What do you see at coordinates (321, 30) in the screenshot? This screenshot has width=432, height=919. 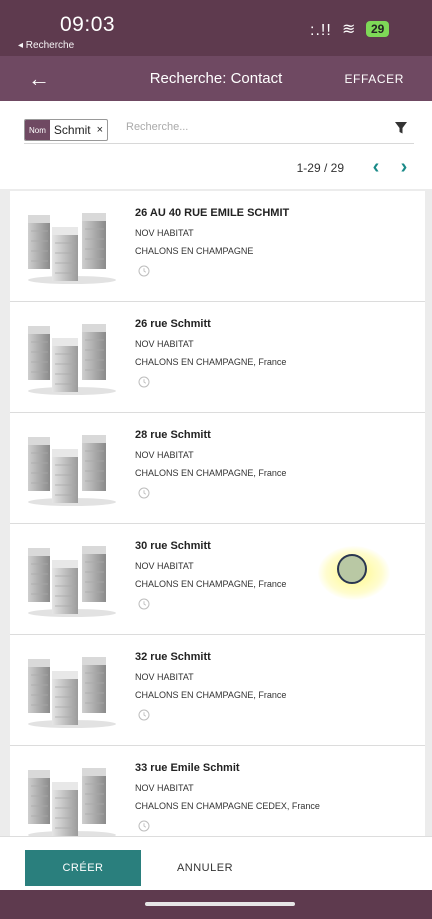 I see `signal-icon: :.!!` at bounding box center [321, 30].